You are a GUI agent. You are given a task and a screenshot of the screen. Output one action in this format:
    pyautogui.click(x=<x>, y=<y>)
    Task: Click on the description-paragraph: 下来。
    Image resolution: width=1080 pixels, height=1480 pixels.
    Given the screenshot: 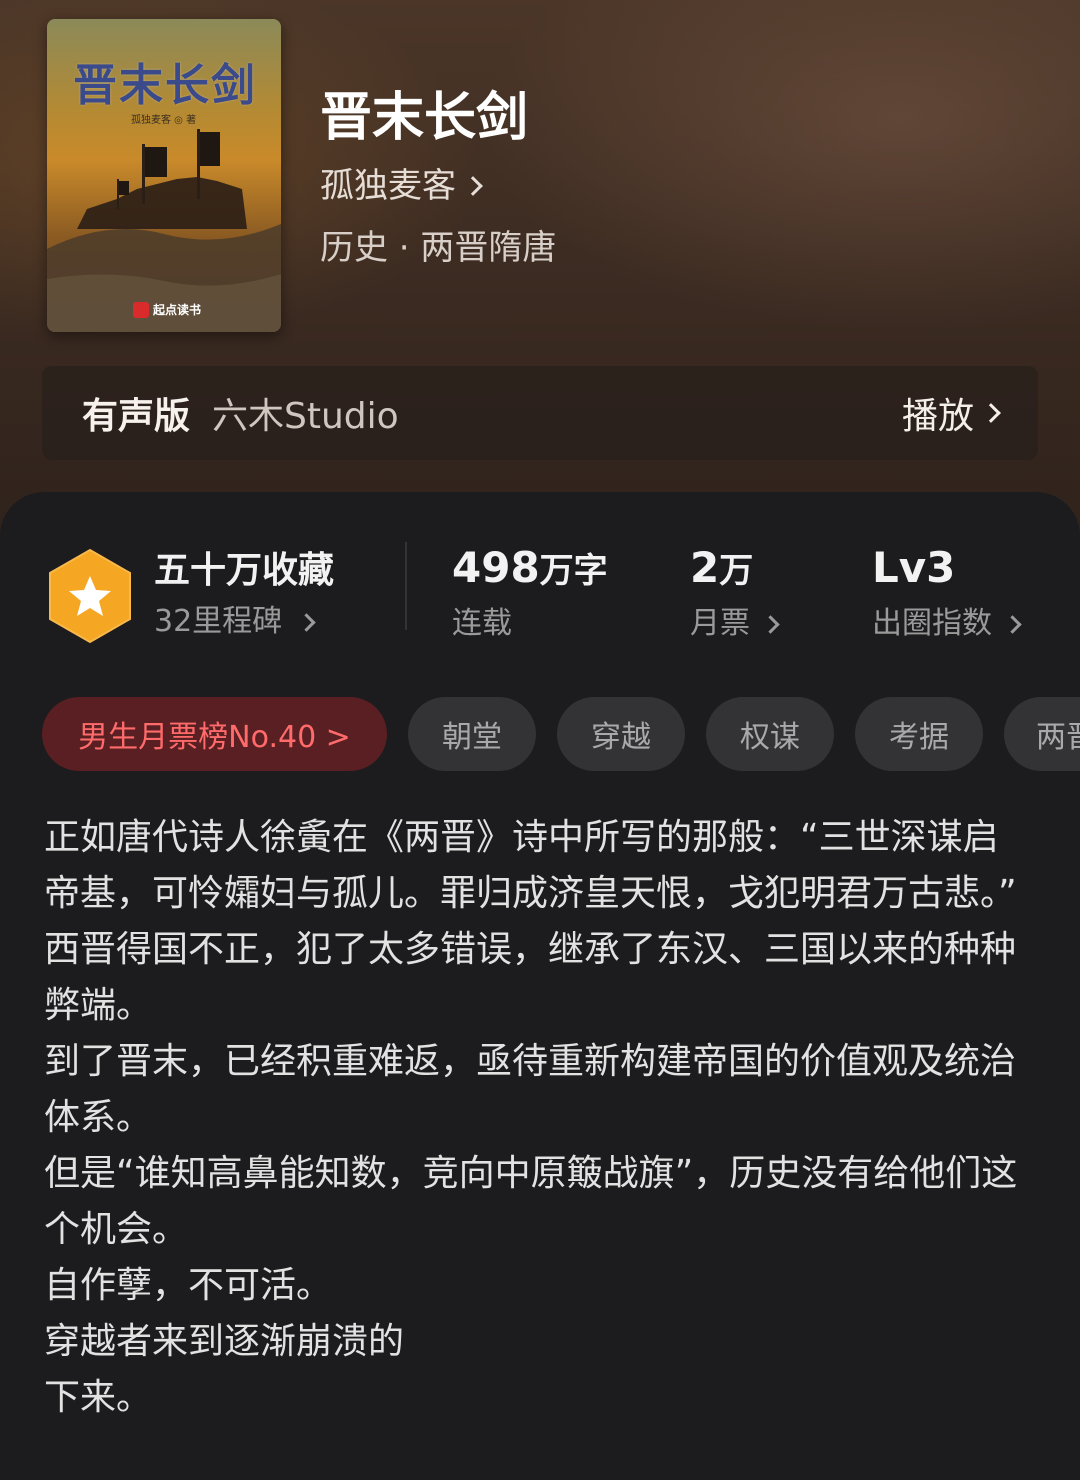 What is the action you would take?
    pyautogui.click(x=98, y=1397)
    